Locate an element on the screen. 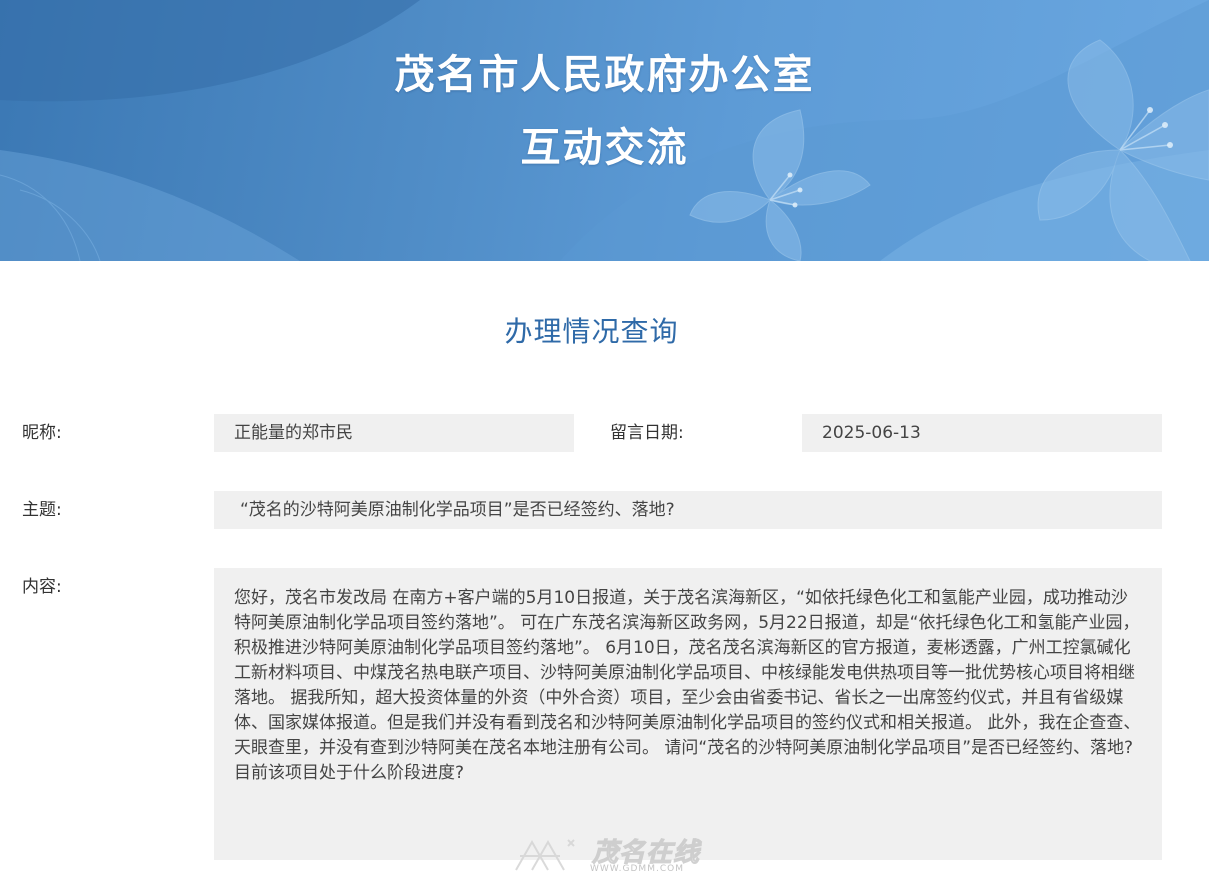  date-label: 留言日期: is located at coordinates (647, 433).